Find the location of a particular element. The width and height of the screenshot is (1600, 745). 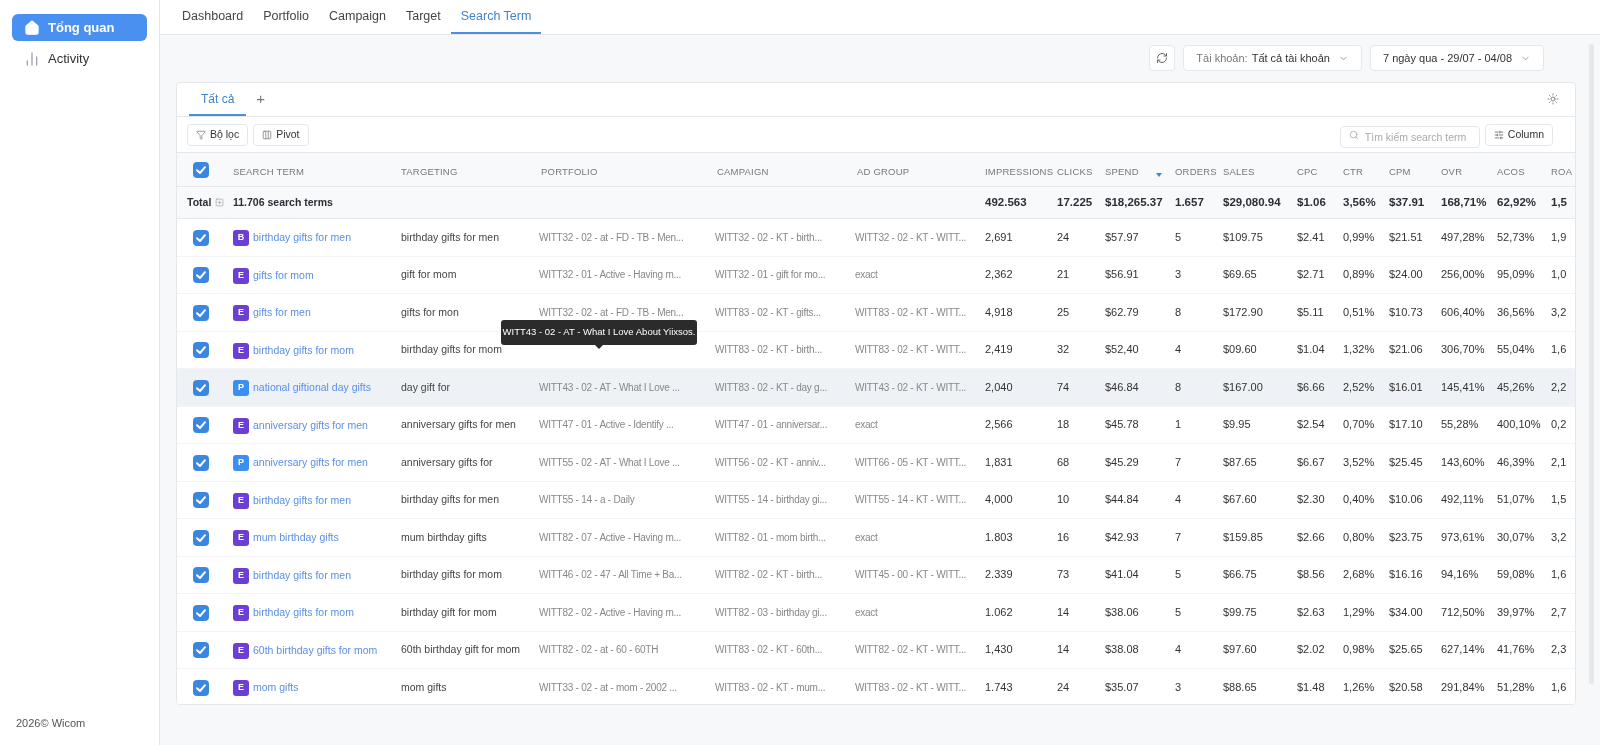

search-term-link: gifts for men is located at coordinates (282, 313).